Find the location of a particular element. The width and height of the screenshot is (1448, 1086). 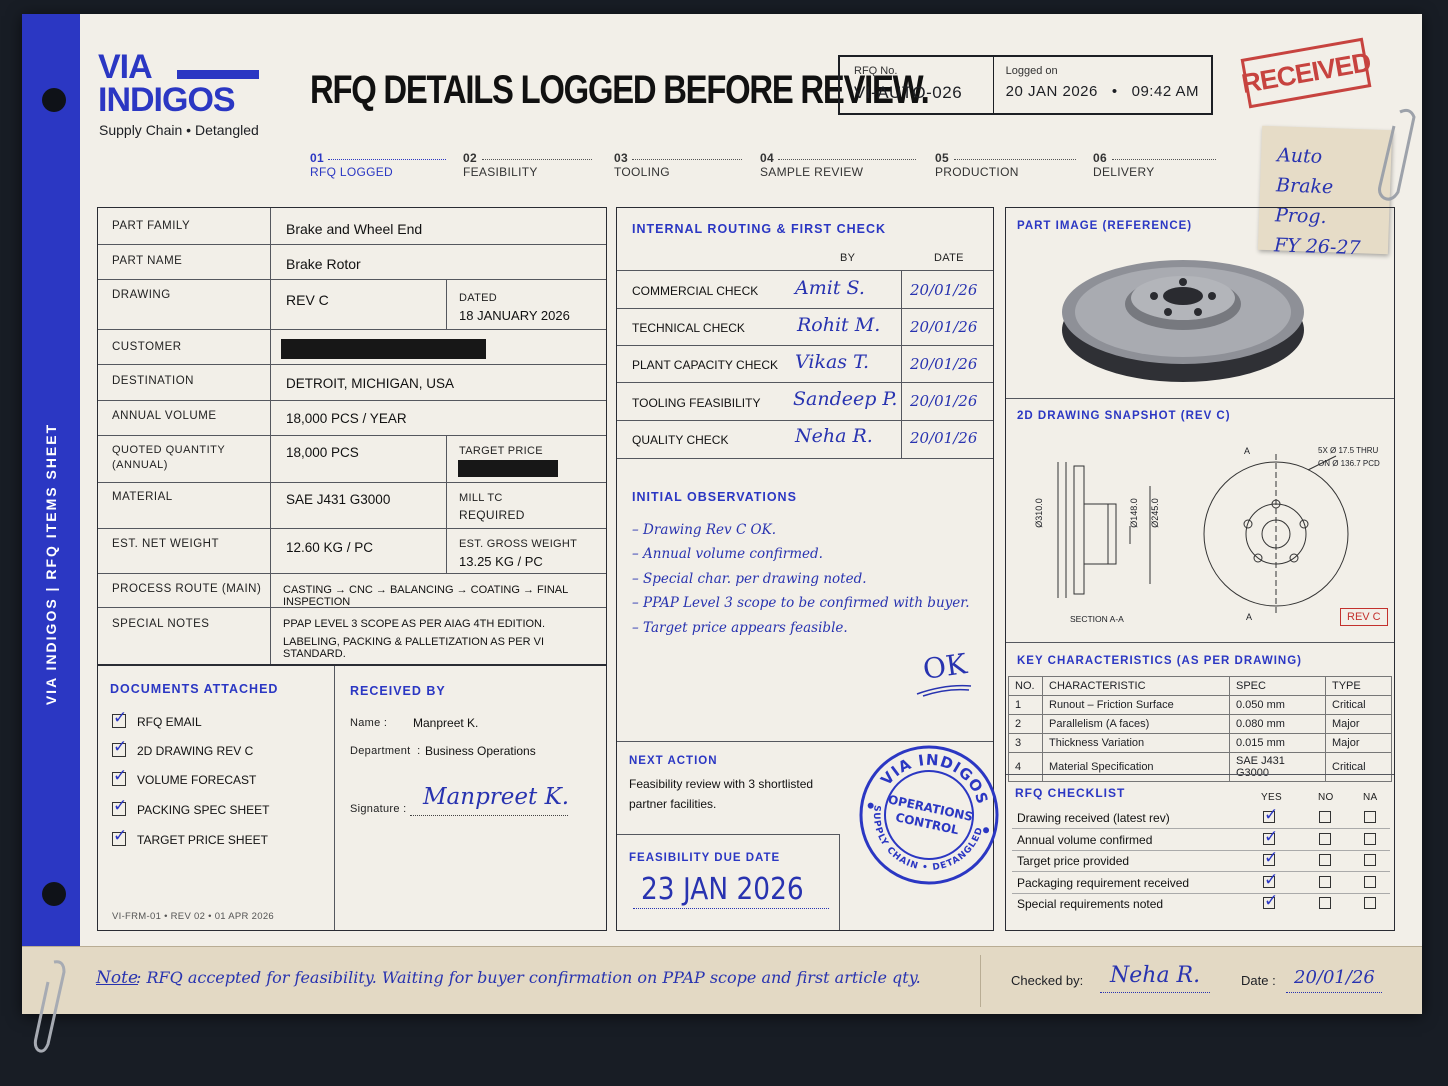

rfq-no-label: RFQ No. is located at coordinates (876, 71).